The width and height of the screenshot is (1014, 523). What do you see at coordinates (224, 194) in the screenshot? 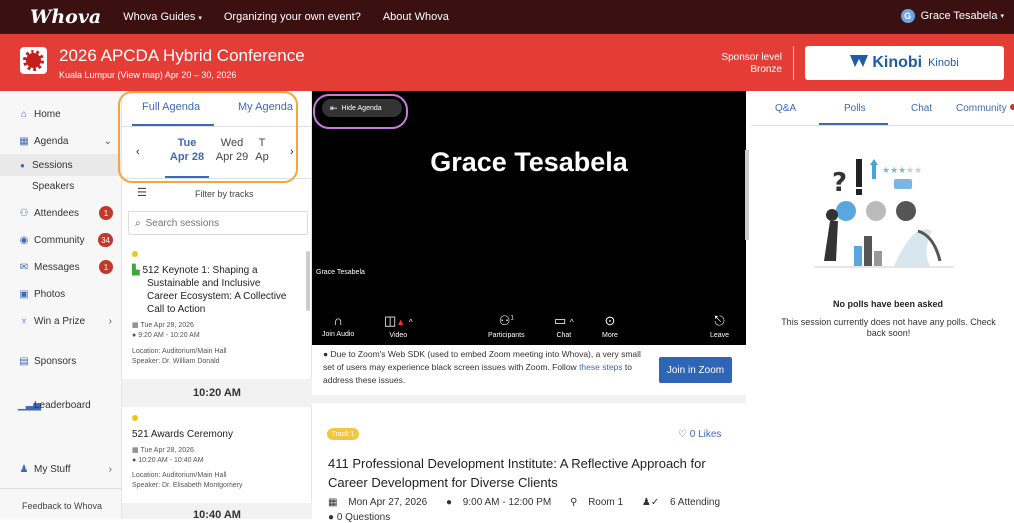
I see `filter-label: Filter by tracks` at bounding box center [224, 194].